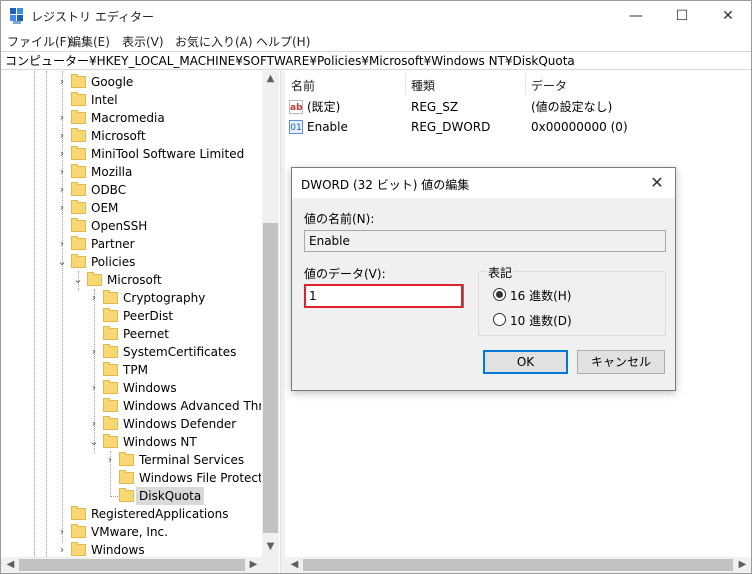  I want to click on list-row: ab (既定) REG_SZ (値の設定なし), so click(518, 107).